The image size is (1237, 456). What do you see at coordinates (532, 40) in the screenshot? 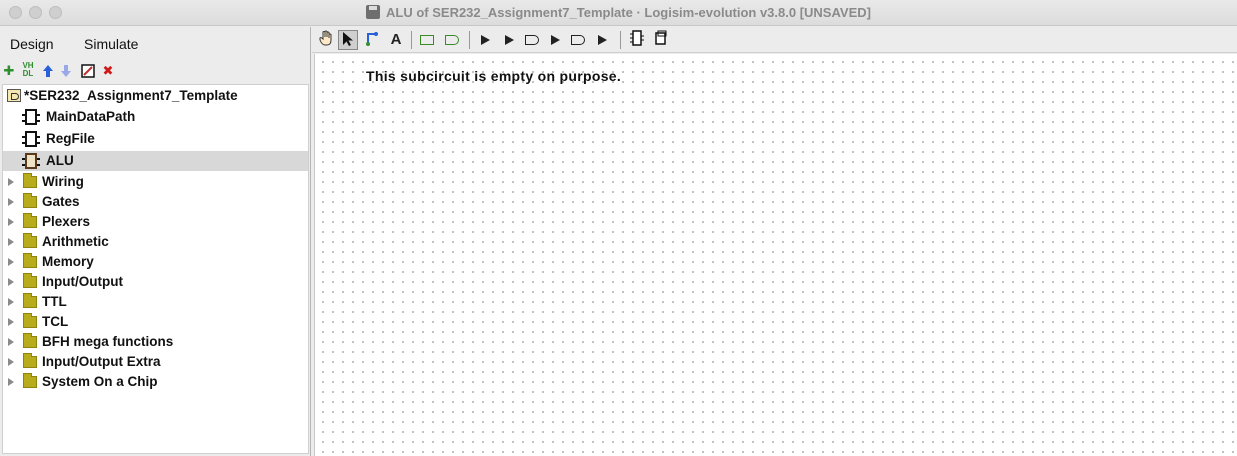
I see `and-gate-icon` at bounding box center [532, 40].